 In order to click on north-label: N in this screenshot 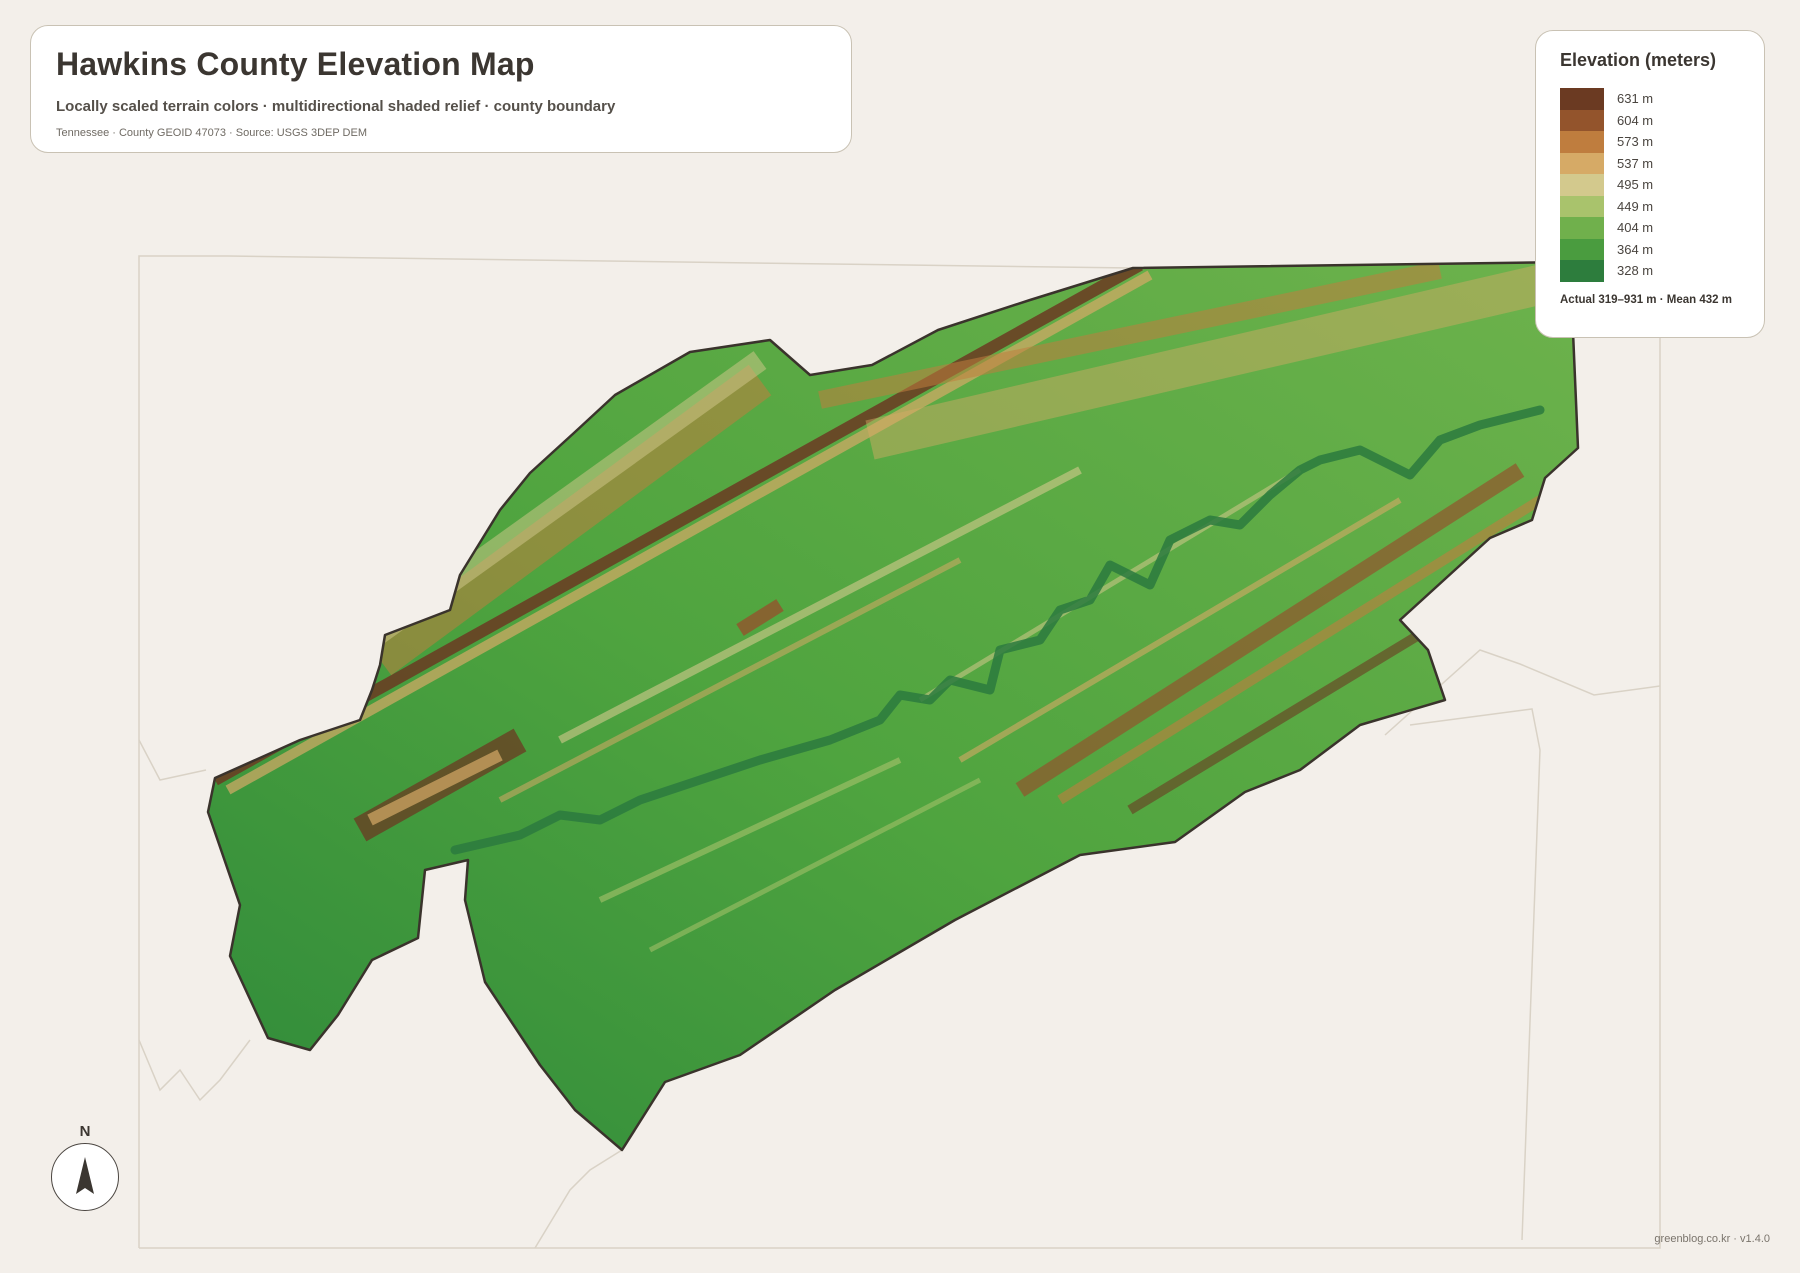, I will do `click(85, 1131)`.